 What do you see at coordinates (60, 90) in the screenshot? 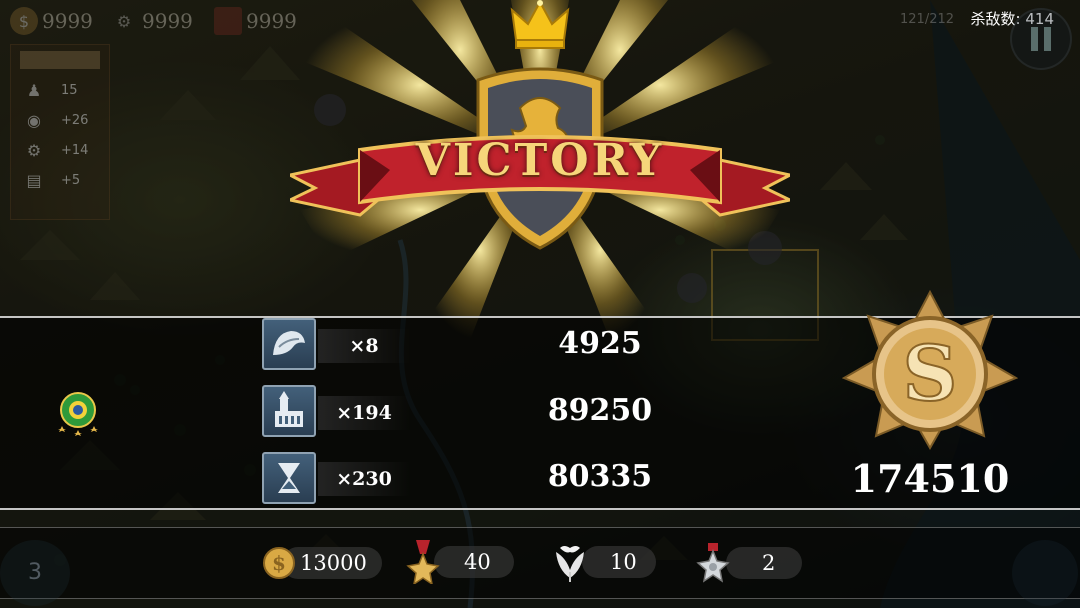
I see `stat-row: ♟ 15` at bounding box center [60, 90].